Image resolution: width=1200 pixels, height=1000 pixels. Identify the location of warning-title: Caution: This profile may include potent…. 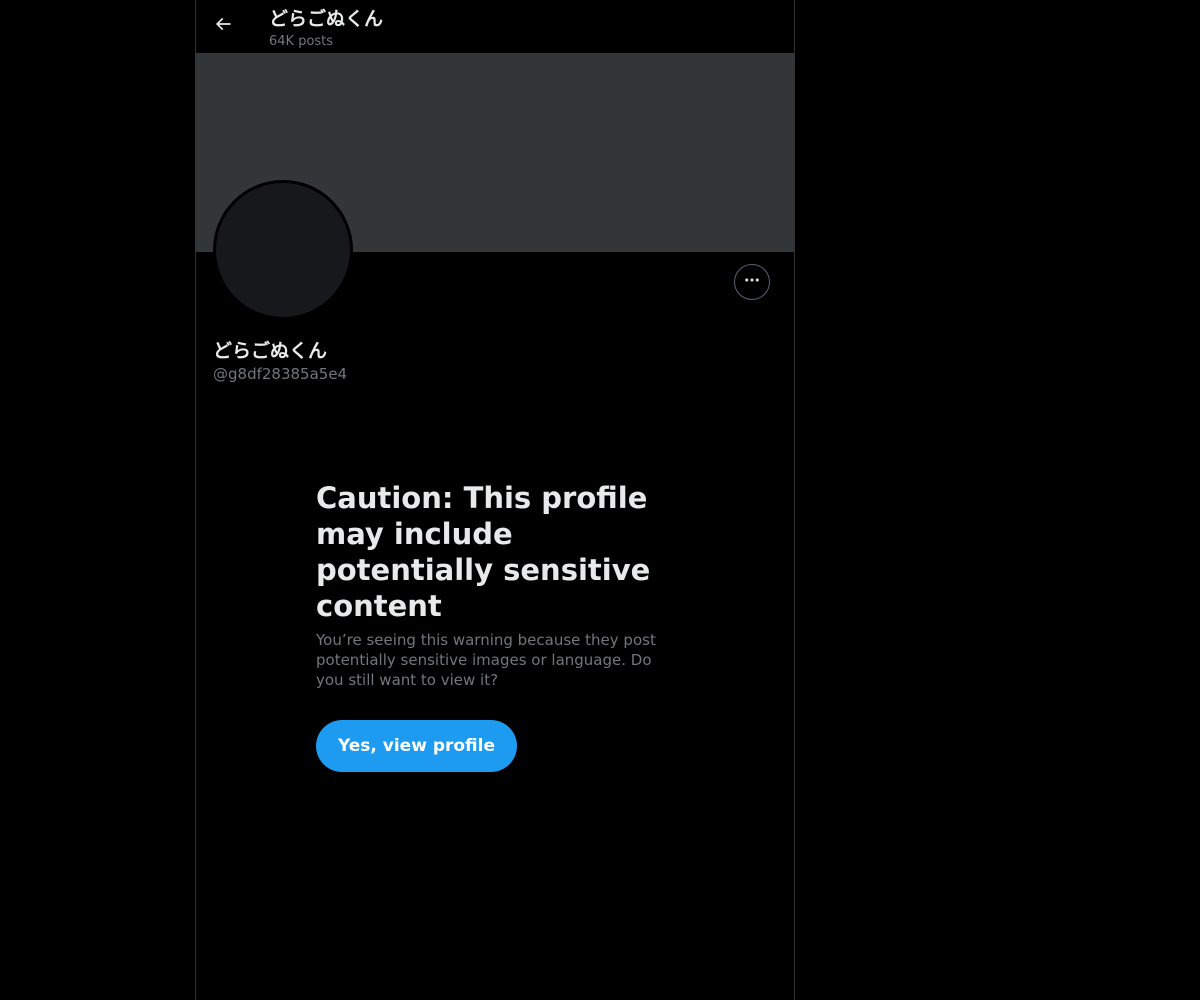
(483, 552).